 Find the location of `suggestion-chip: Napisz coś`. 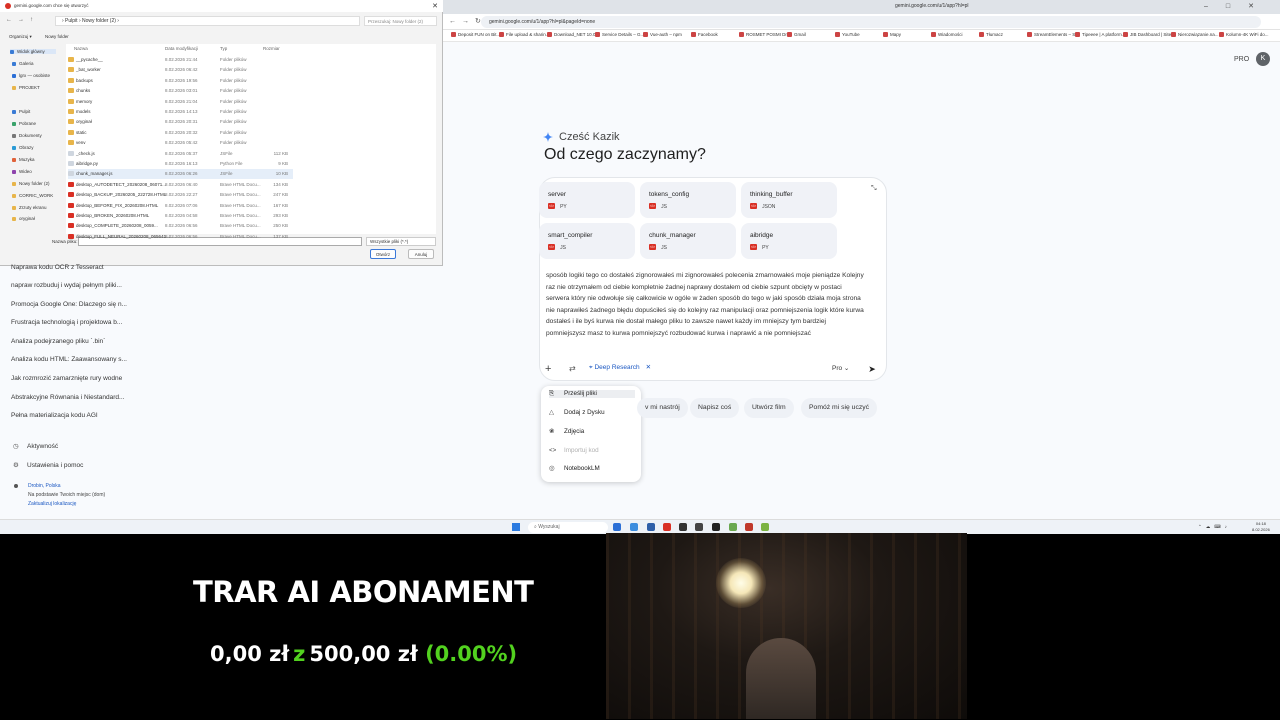

suggestion-chip: Napisz coś is located at coordinates (715, 408).